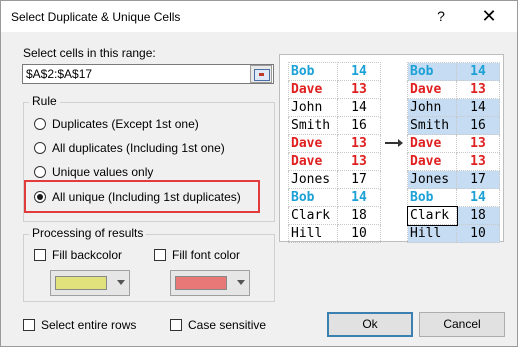 This screenshot has width=518, height=347. Describe the element at coordinates (261, 74) in the screenshot. I see `range-select-button` at that location.